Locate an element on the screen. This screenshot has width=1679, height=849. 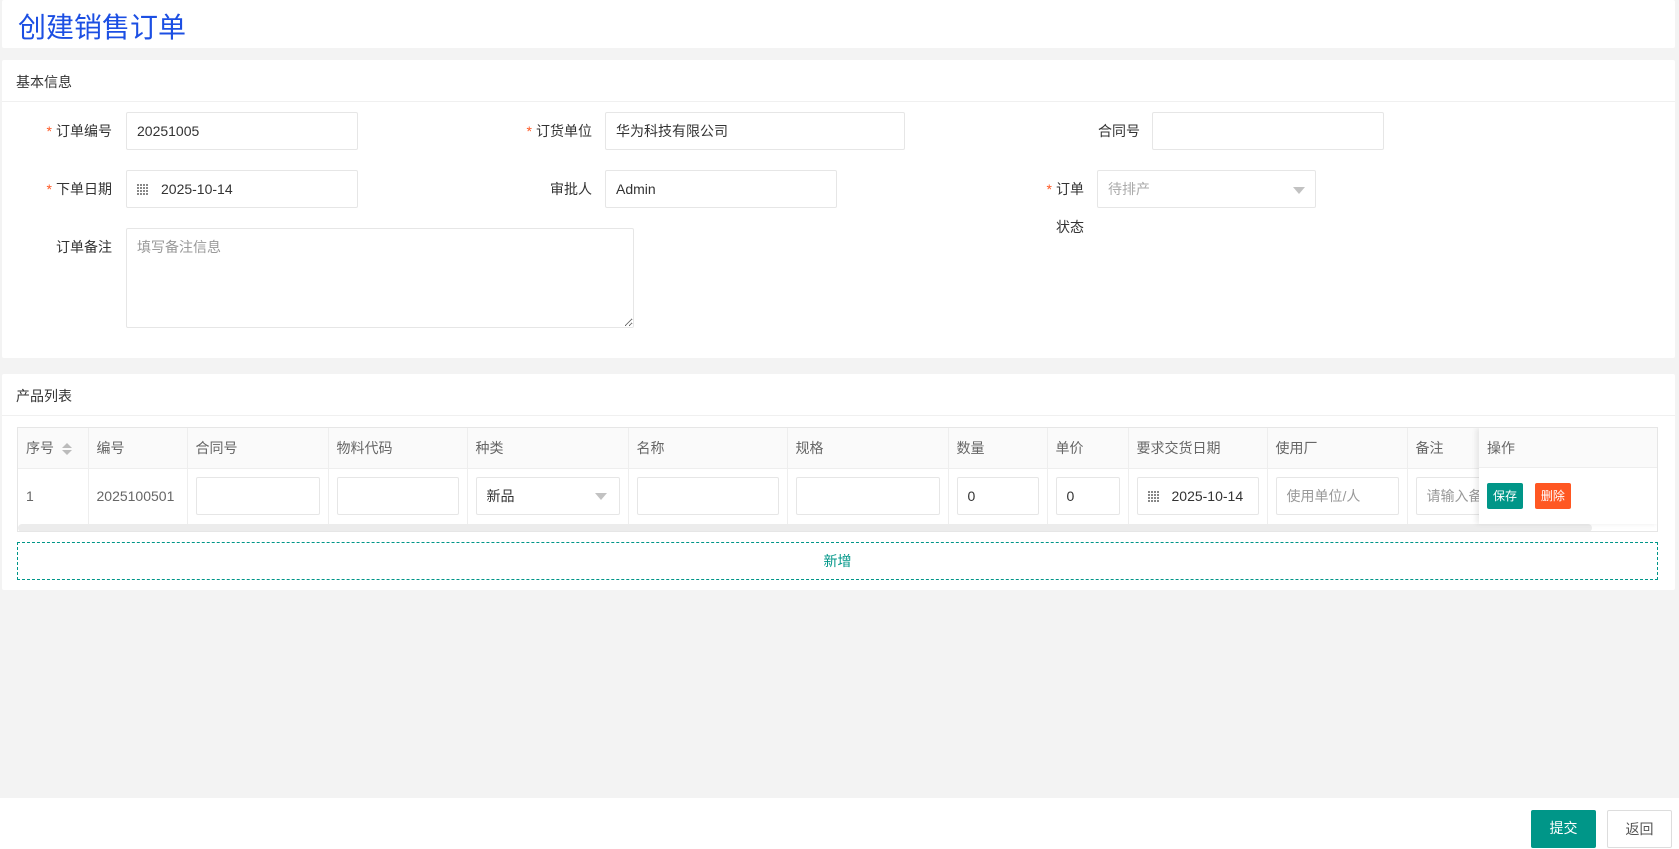
basic-info-header: 基本信息 is located at coordinates (838, 81).